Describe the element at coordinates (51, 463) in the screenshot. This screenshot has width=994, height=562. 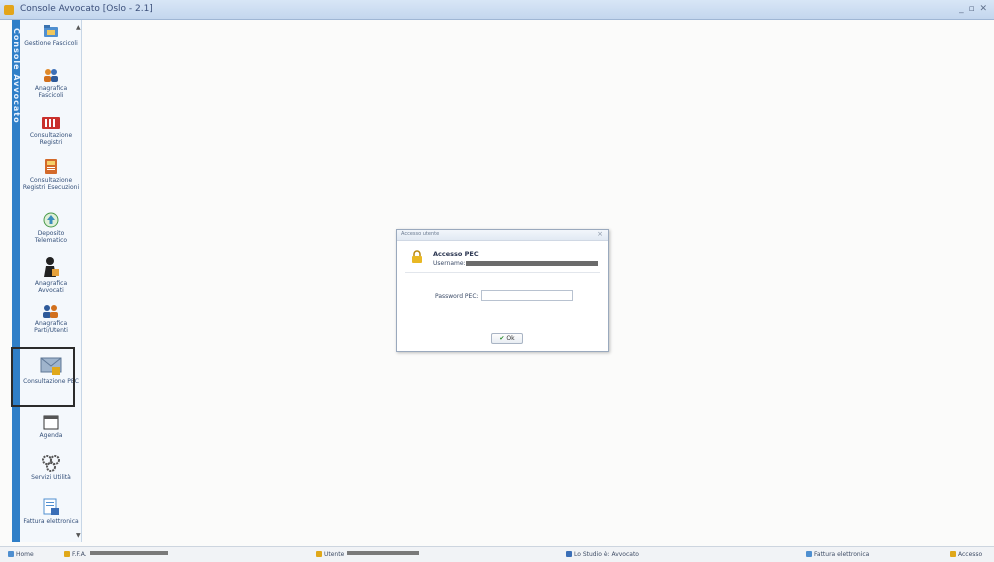
I see `gears-icon` at that location.